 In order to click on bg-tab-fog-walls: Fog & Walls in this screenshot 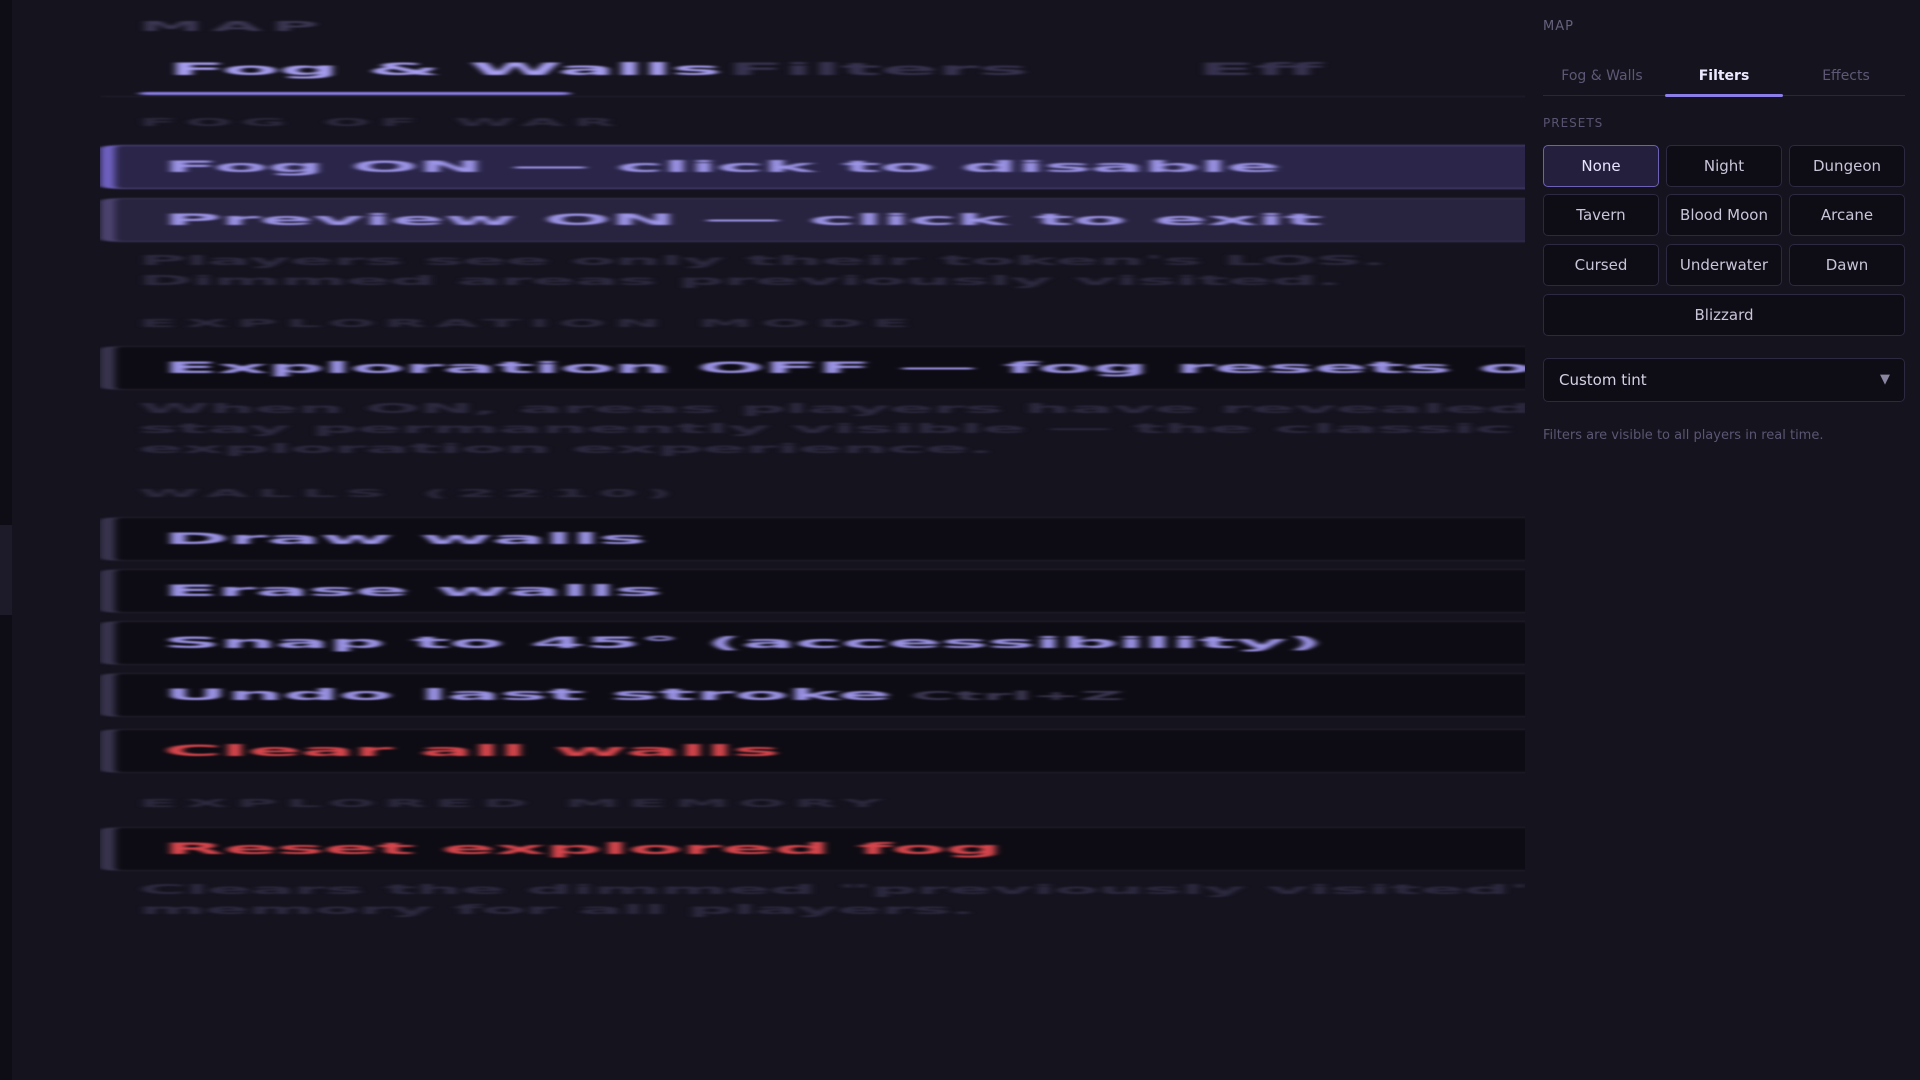, I will do `click(445, 70)`.